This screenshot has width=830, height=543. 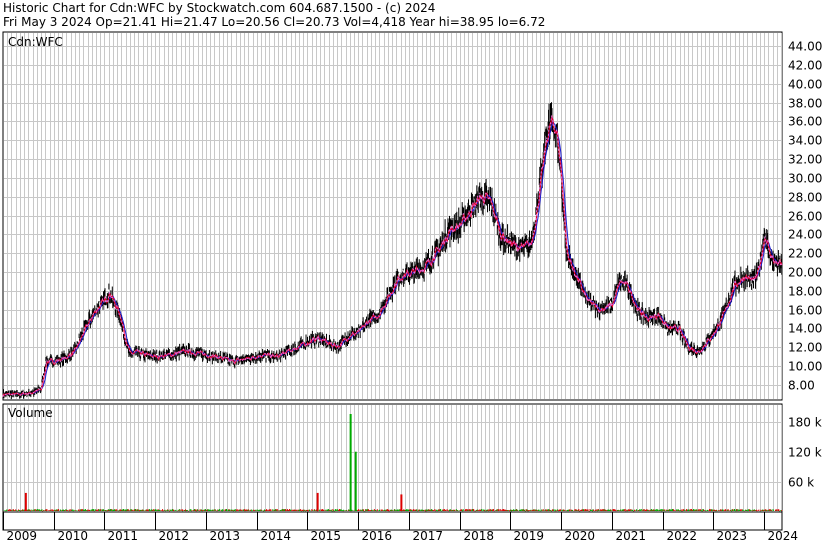 What do you see at coordinates (801, 386) in the screenshot?
I see `price-tick-label: 8.00` at bounding box center [801, 386].